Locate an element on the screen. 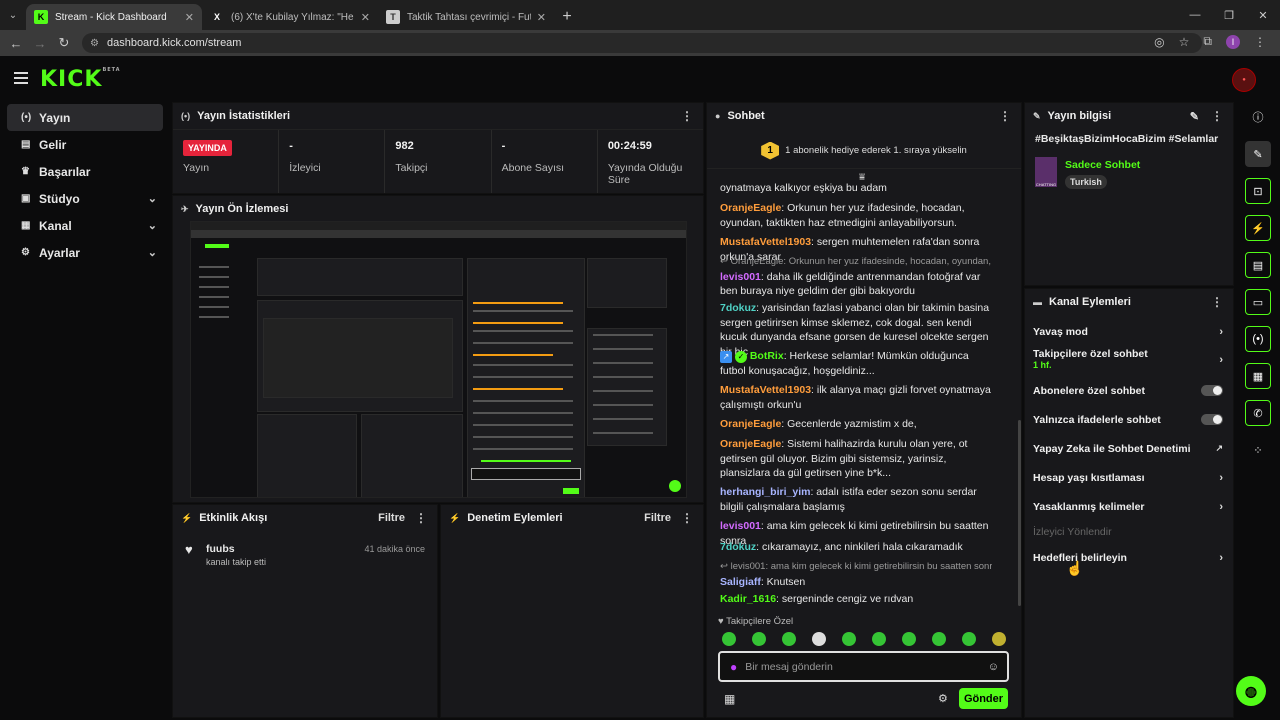 The height and width of the screenshot is (720, 1280). screenshot-icon: ⊡ is located at coordinates (1258, 191).